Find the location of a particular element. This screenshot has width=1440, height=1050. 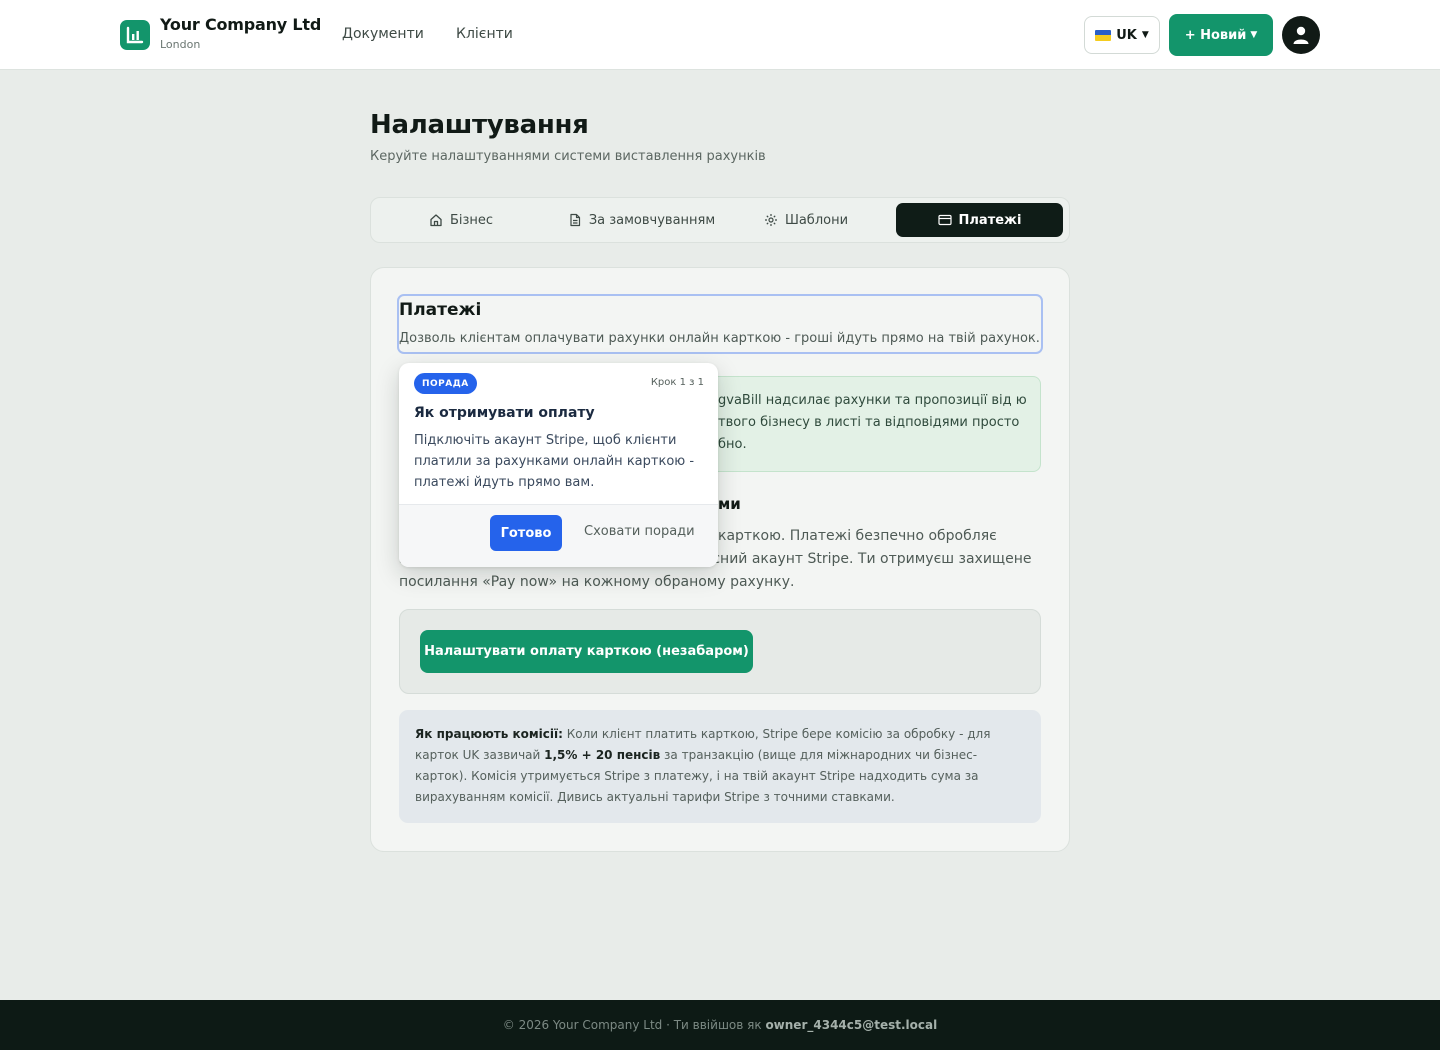

footer-email: owner_4344c5@test.local is located at coordinates (851, 1025).